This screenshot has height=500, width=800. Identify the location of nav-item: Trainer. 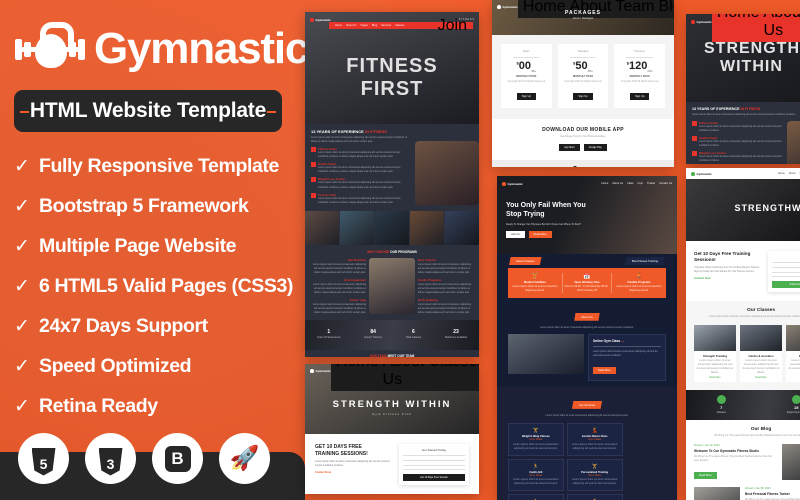
(651, 183).